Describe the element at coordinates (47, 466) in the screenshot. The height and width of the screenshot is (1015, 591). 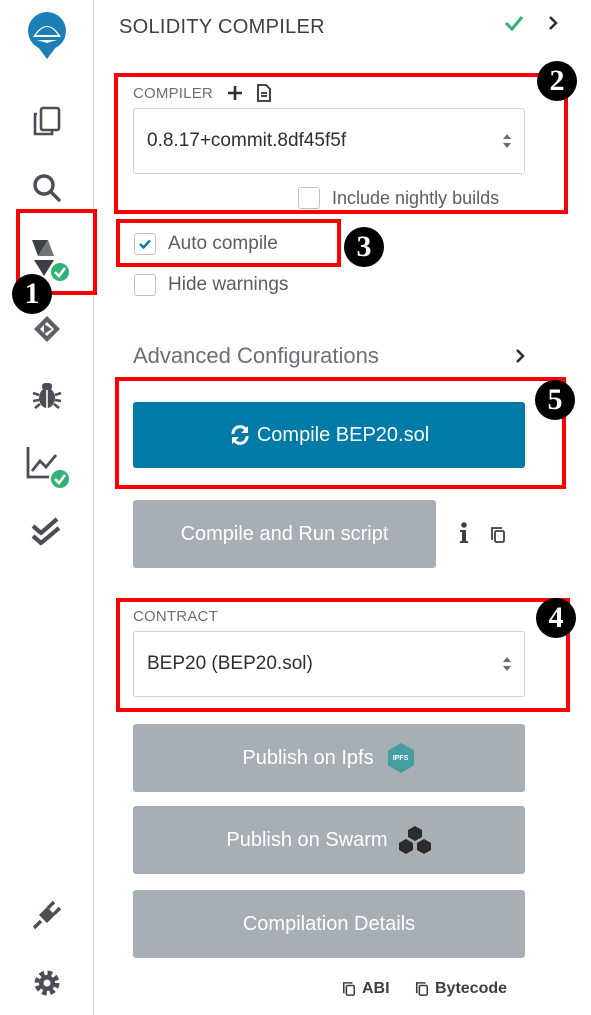
I see `analysis-icon` at that location.